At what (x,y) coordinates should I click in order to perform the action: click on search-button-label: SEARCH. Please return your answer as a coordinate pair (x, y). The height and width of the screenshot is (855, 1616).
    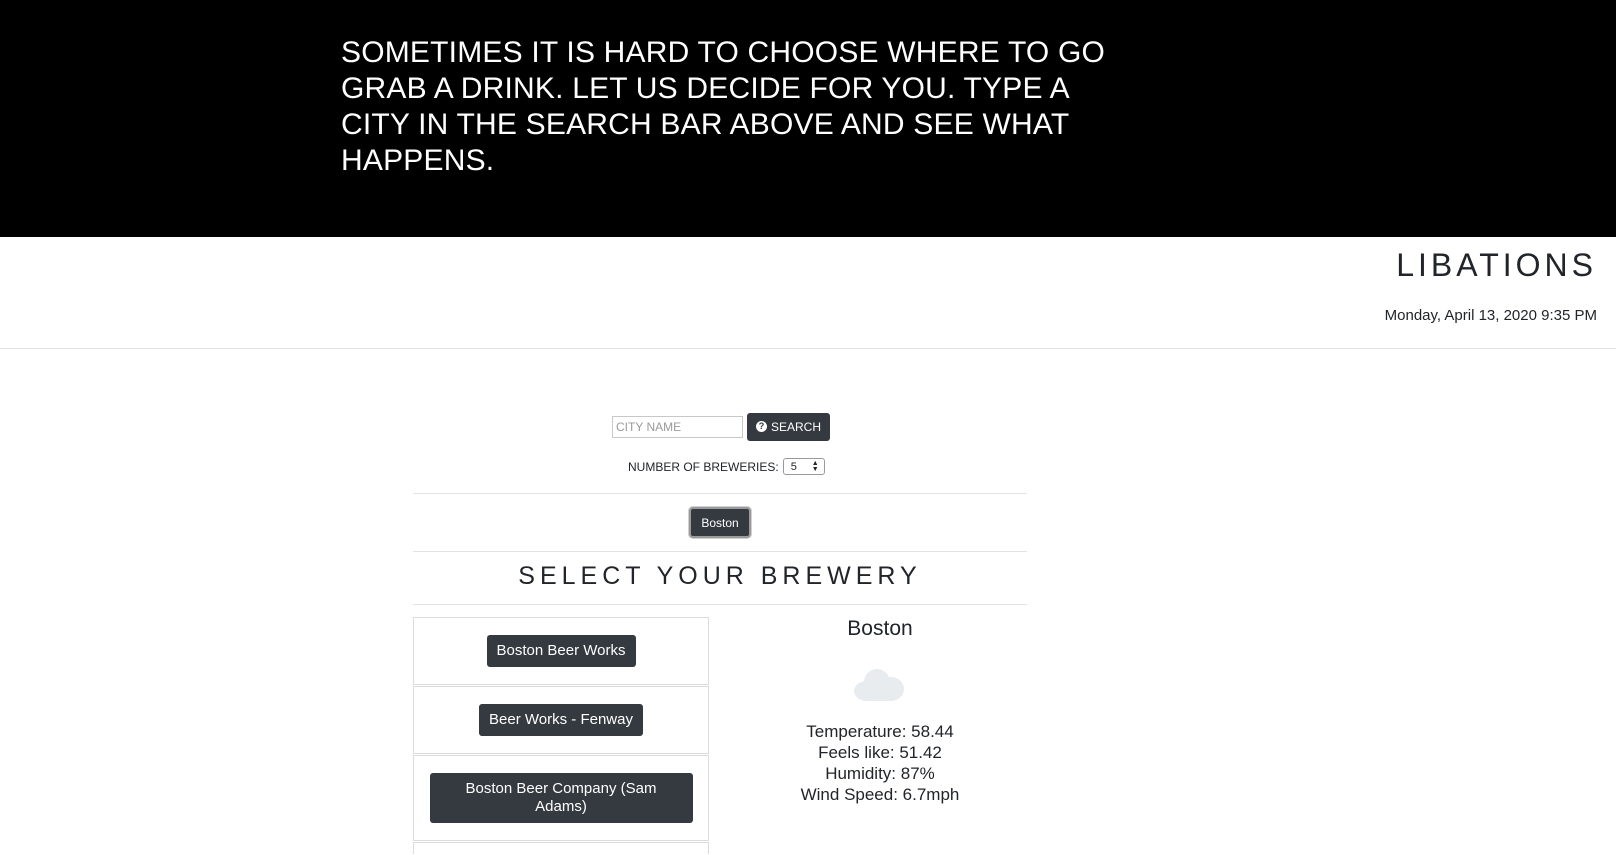
    Looking at the image, I should click on (796, 426).